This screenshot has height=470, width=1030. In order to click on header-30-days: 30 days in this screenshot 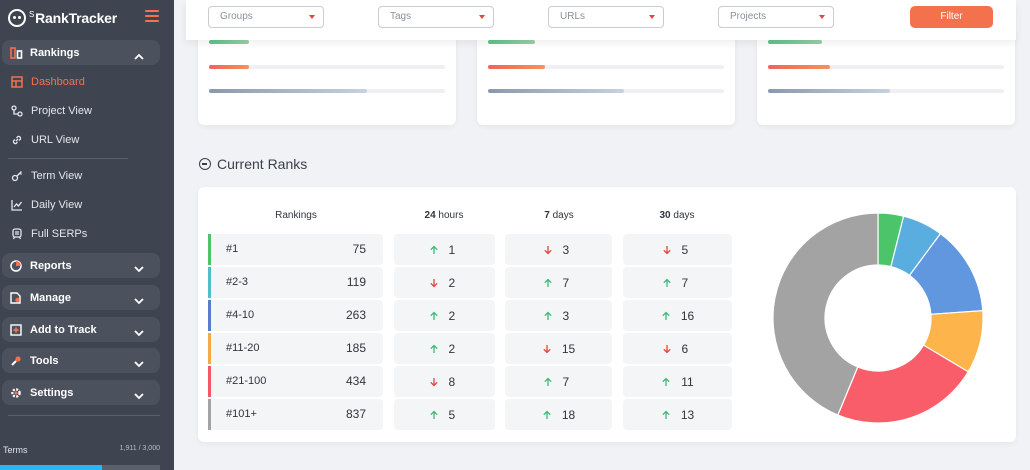, I will do `click(677, 215)`.